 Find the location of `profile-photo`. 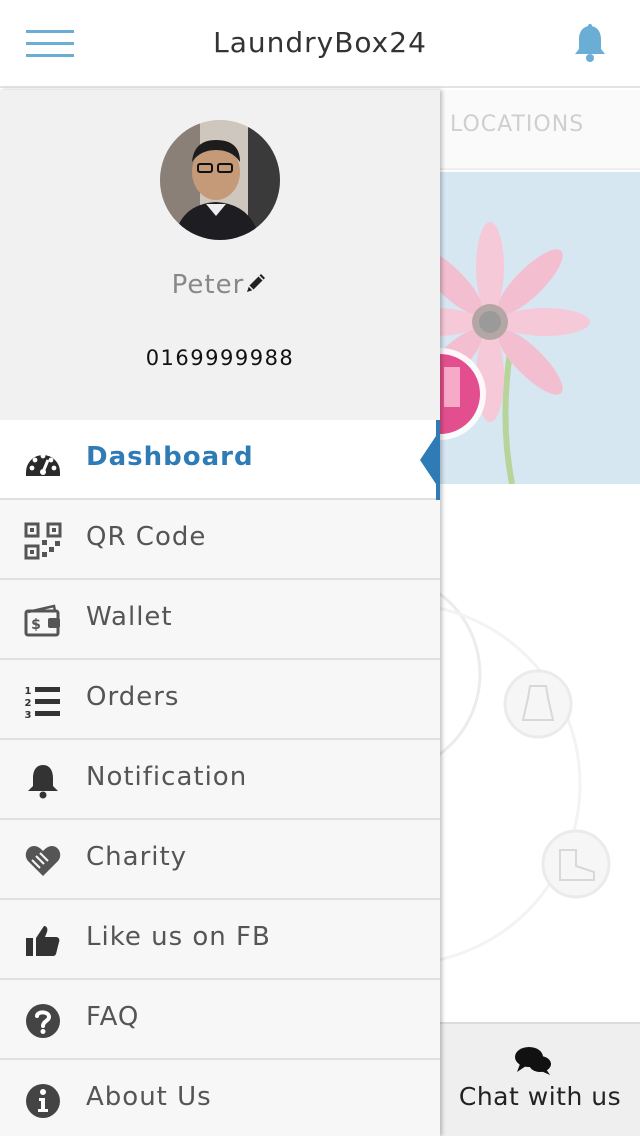

profile-photo is located at coordinates (220, 180).